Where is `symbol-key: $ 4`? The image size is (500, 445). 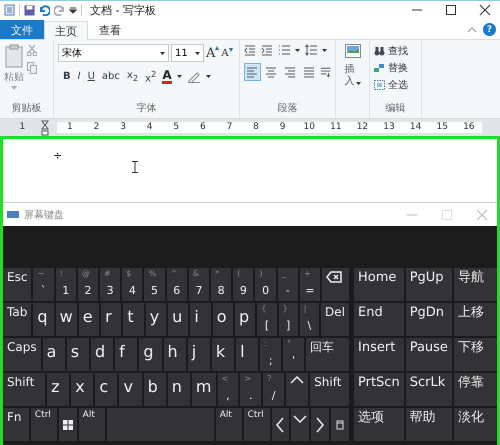 symbol-key: $ 4 is located at coordinates (132, 284).